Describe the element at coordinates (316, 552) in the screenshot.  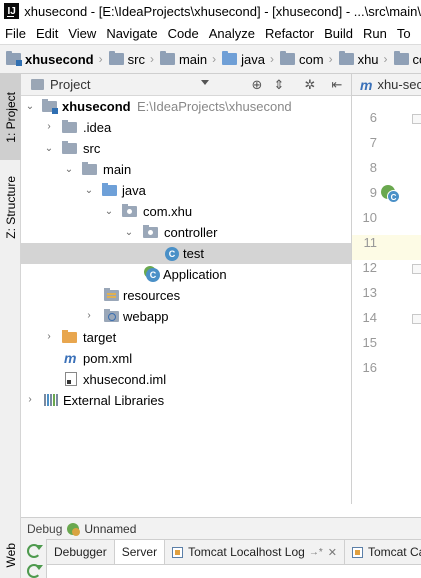
I see `pin-icon: →*` at that location.